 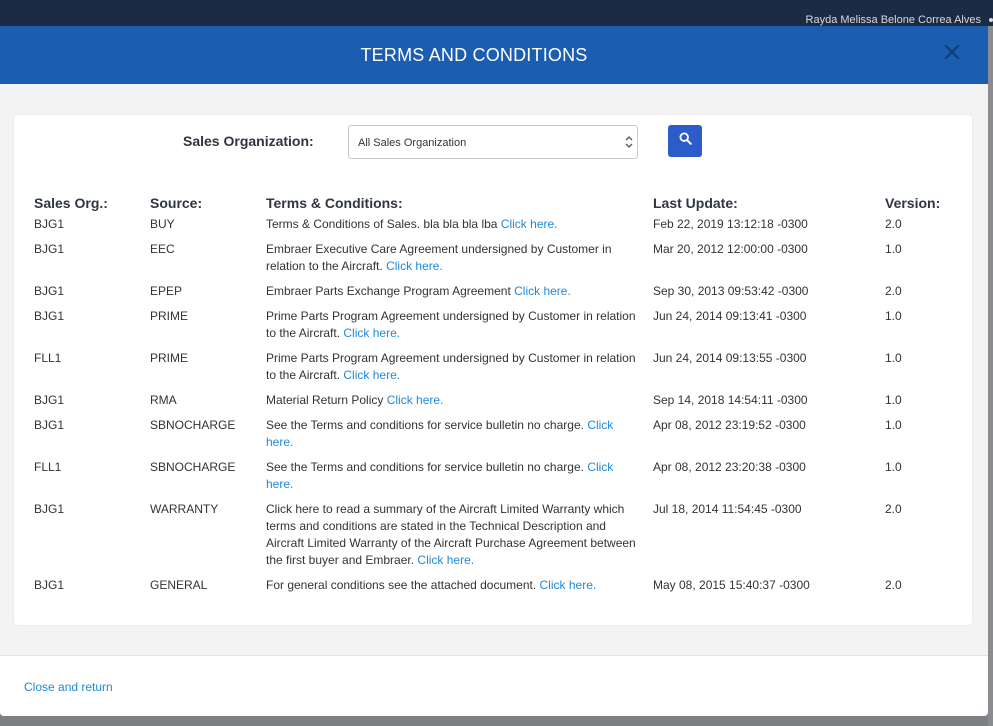 What do you see at coordinates (68, 687) in the screenshot?
I see `close-and-return-link: Close and return` at bounding box center [68, 687].